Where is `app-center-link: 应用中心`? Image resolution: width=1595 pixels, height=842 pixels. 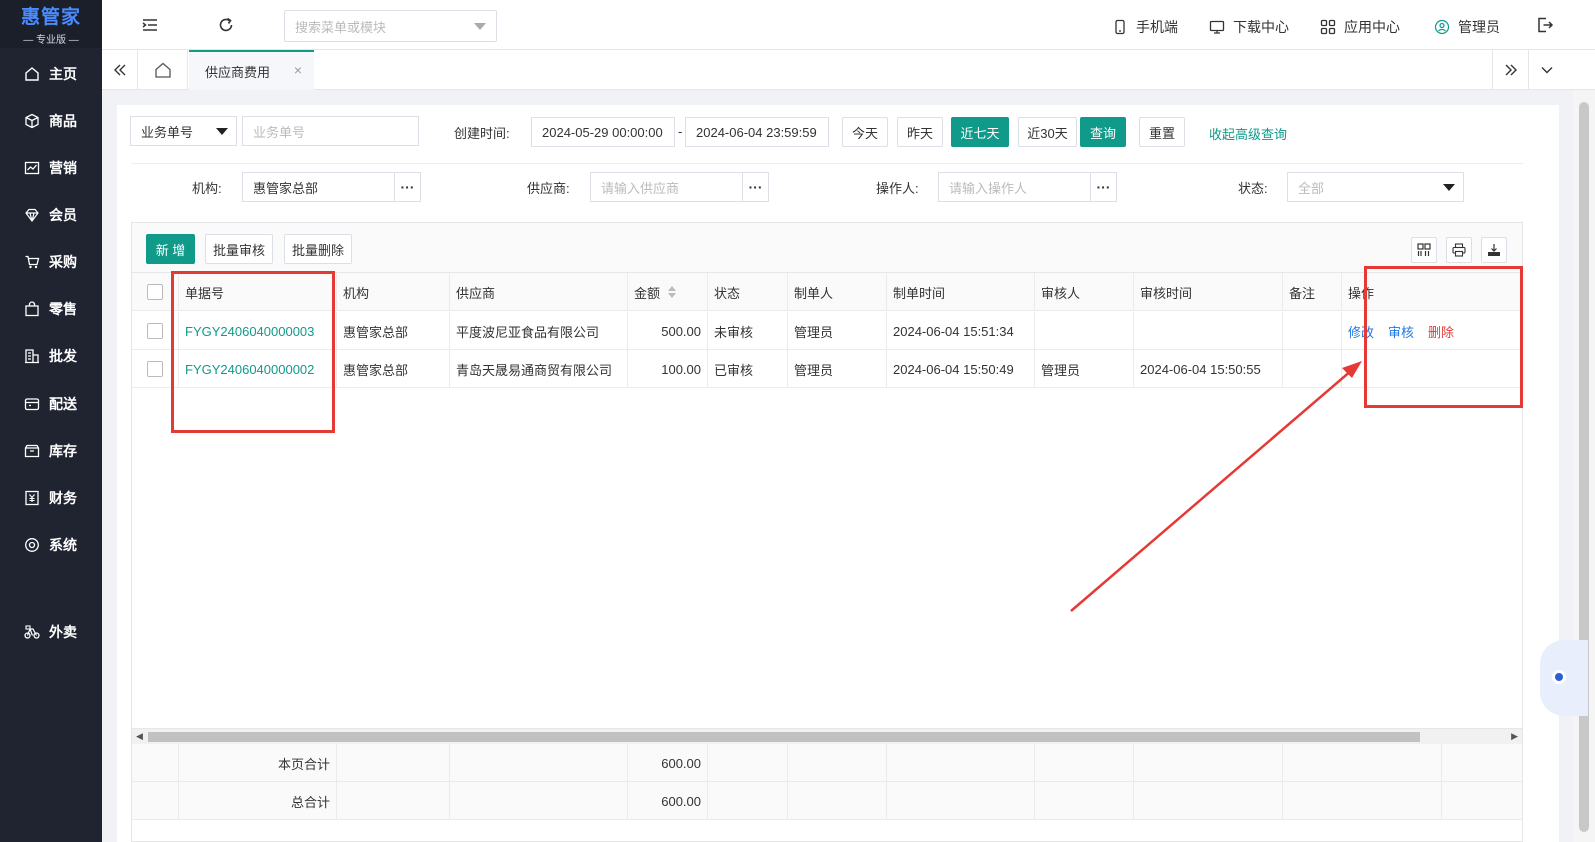 app-center-link: 应用中心 is located at coordinates (1360, 27).